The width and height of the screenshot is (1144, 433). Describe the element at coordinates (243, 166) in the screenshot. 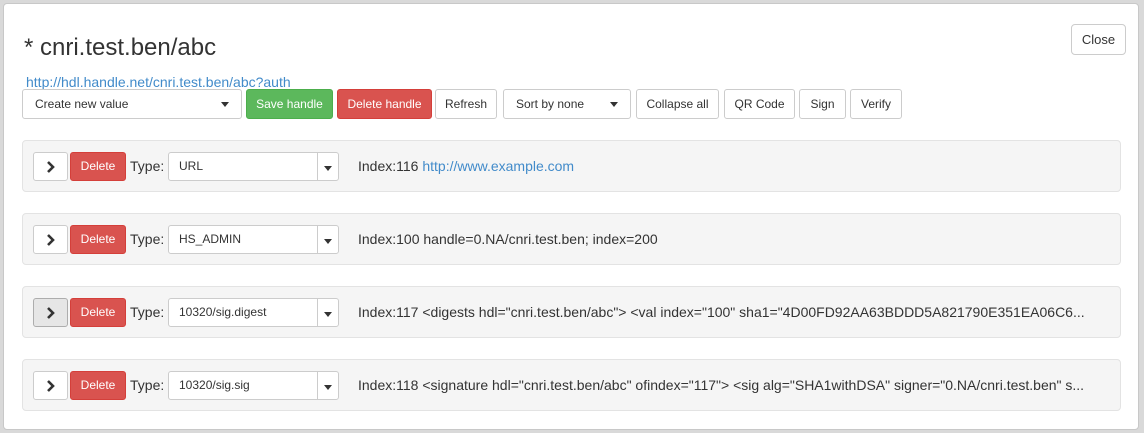

I see `type-input: URL` at that location.